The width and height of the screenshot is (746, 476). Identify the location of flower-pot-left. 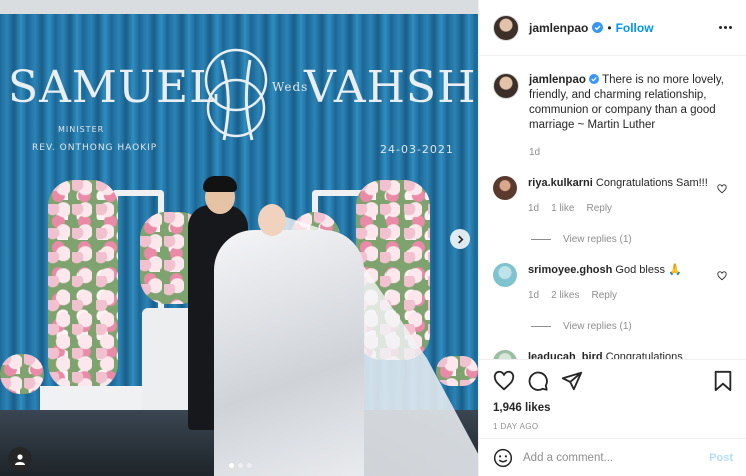
(22, 374).